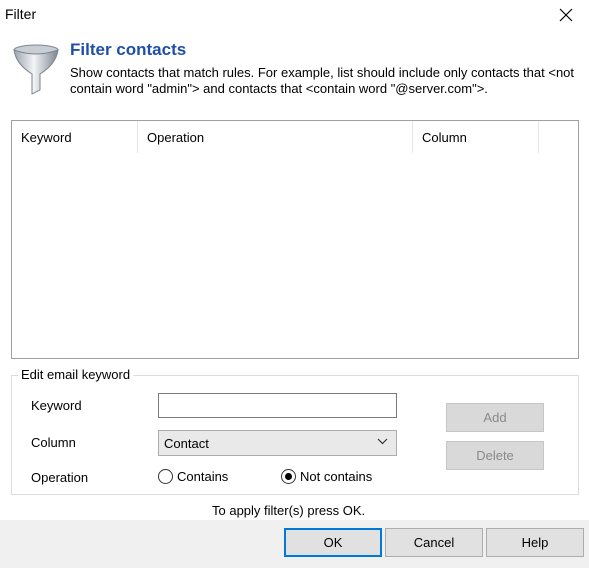 The height and width of the screenshot is (568, 589). Describe the element at coordinates (535, 542) in the screenshot. I see `help-button: Help` at that location.